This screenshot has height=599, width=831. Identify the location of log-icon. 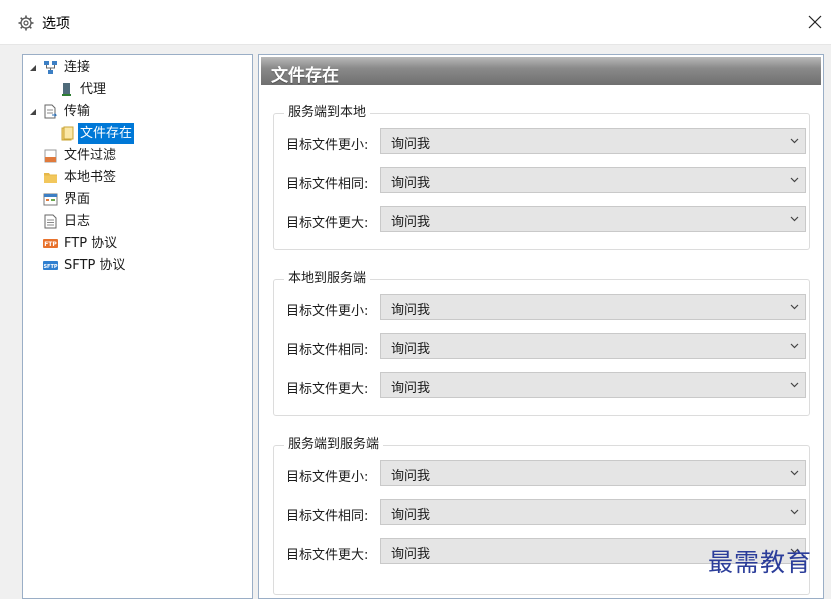
(50, 221).